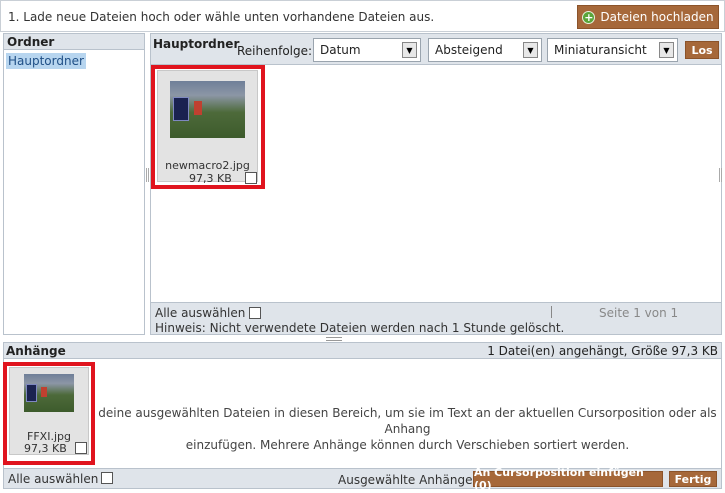  Describe the element at coordinates (639, 313) in the screenshot. I see `page-info: Seite 1 von 1` at that location.